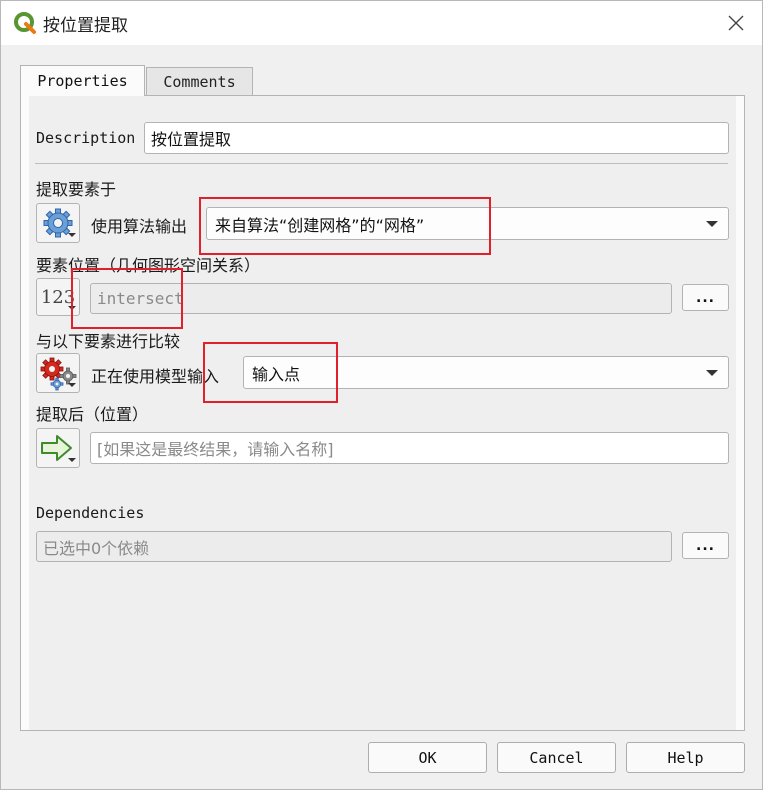 The image size is (763, 790). I want to click on tab-comments: Comments, so click(199, 81).